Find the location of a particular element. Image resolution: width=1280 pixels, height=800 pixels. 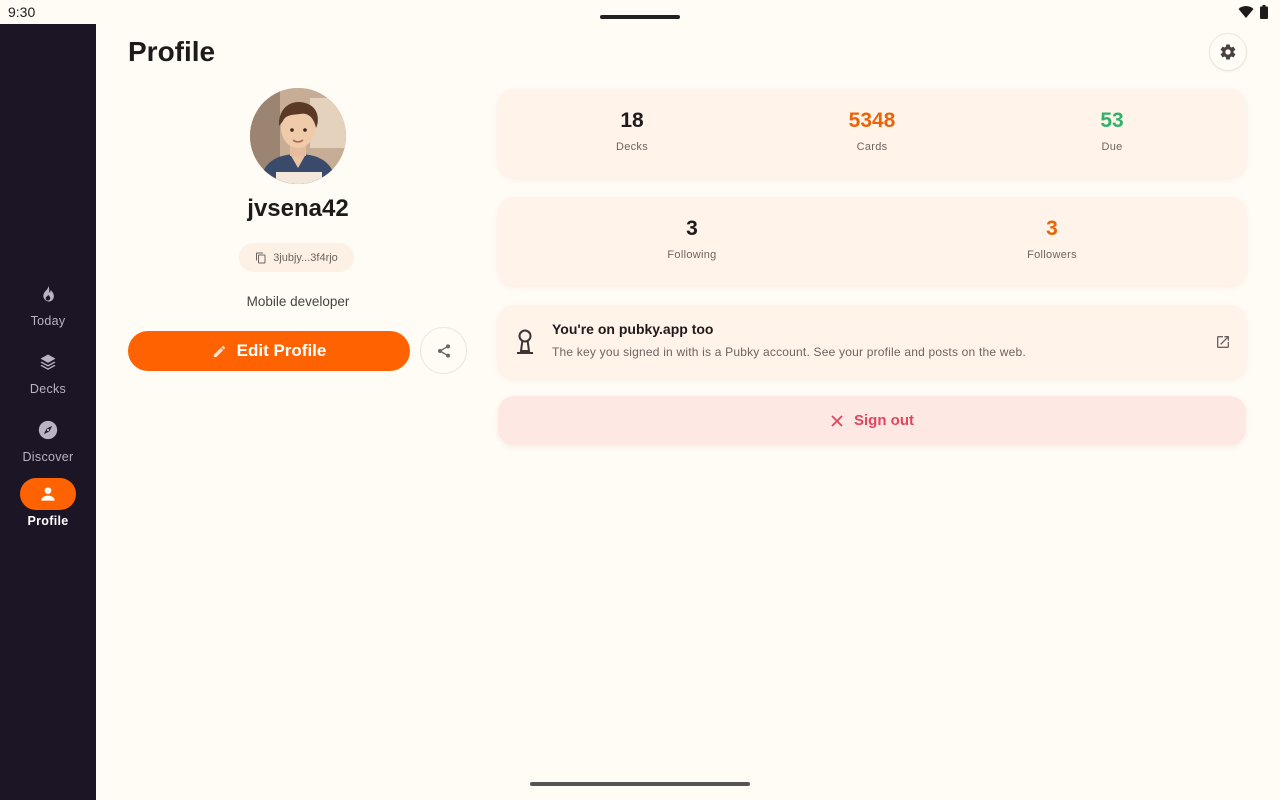

edit-profile-label: Edit Profile is located at coordinates (281, 350).